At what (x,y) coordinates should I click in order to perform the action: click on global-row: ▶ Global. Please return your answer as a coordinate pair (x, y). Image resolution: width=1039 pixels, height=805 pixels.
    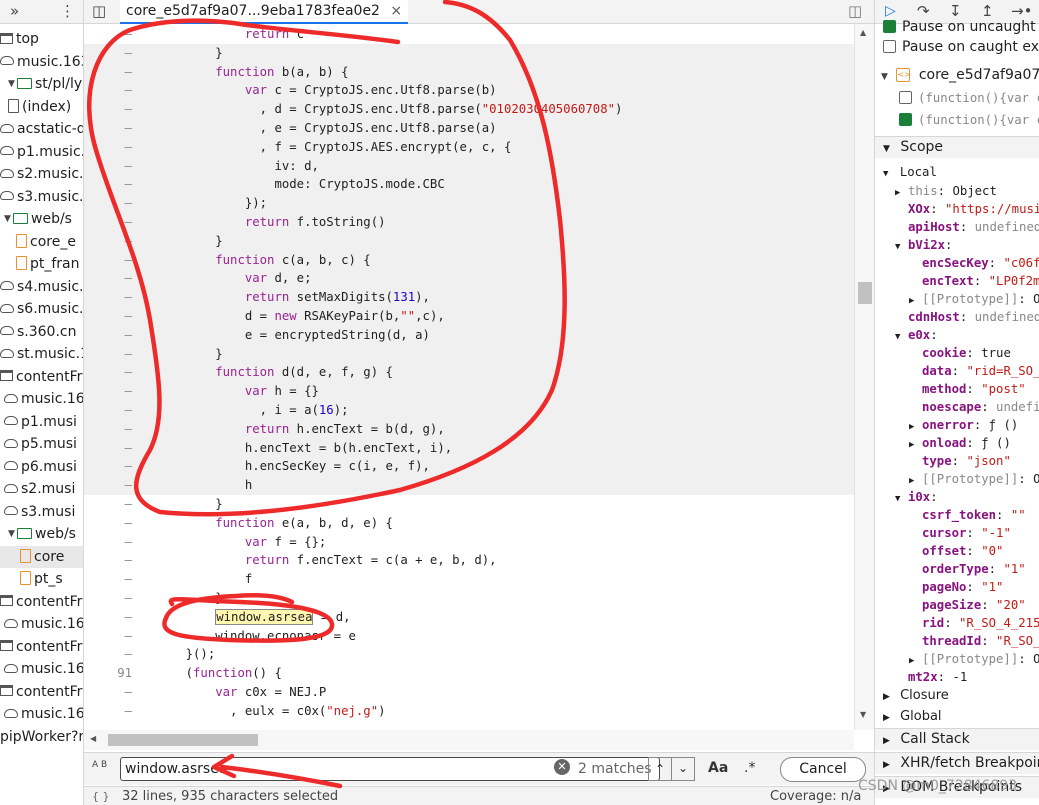
    Looking at the image, I should click on (912, 717).